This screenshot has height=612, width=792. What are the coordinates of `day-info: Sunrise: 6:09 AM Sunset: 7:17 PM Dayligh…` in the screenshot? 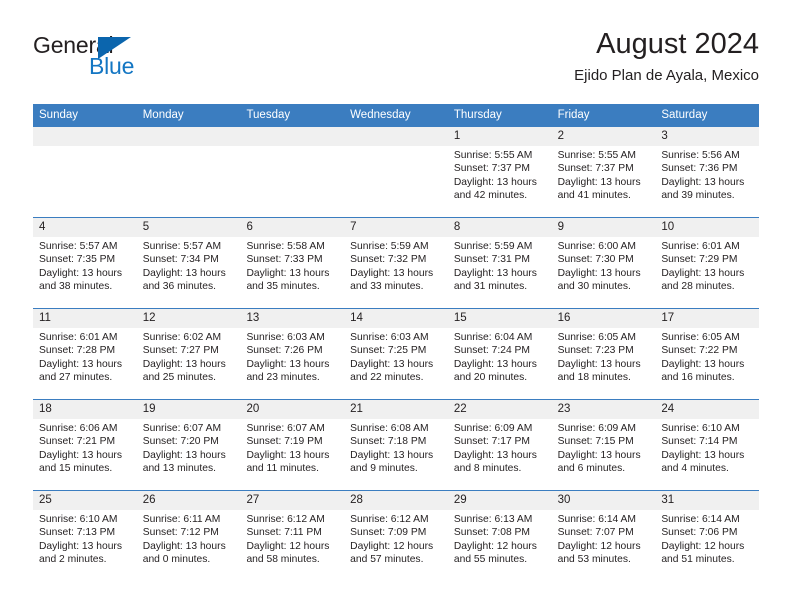 It's located at (500, 447).